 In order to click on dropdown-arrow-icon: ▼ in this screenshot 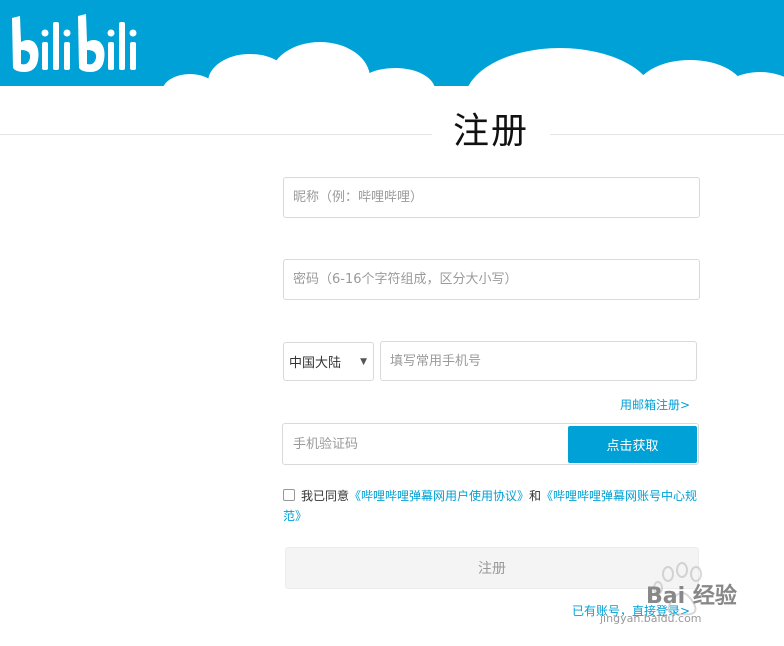, I will do `click(363, 361)`.